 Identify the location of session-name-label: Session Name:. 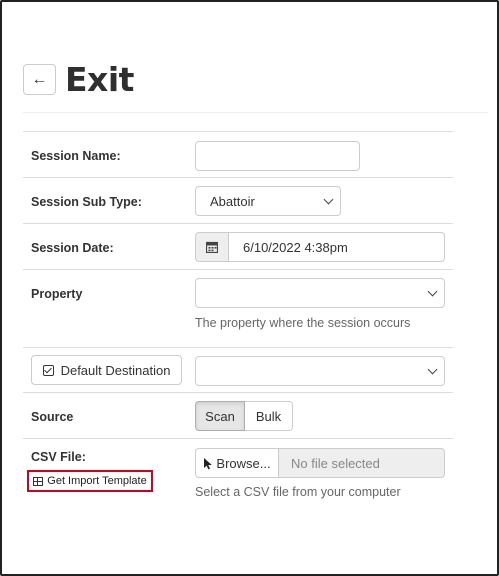
(76, 156).